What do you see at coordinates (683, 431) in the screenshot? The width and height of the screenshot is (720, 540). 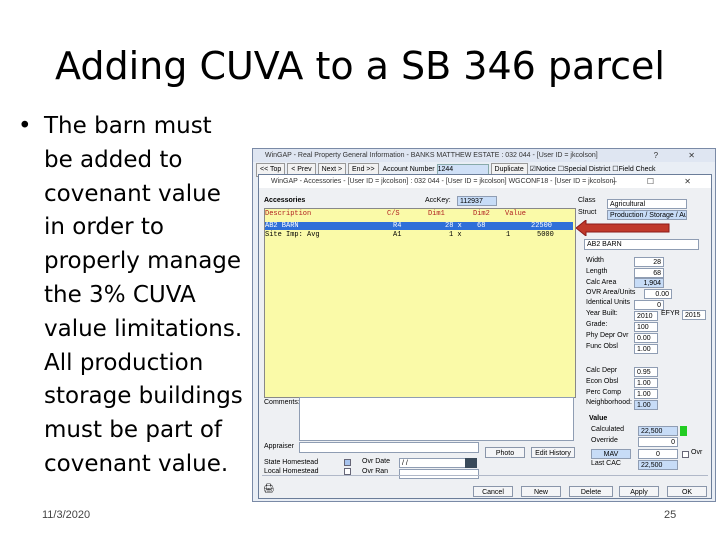 I see `calculated-flag-icon` at bounding box center [683, 431].